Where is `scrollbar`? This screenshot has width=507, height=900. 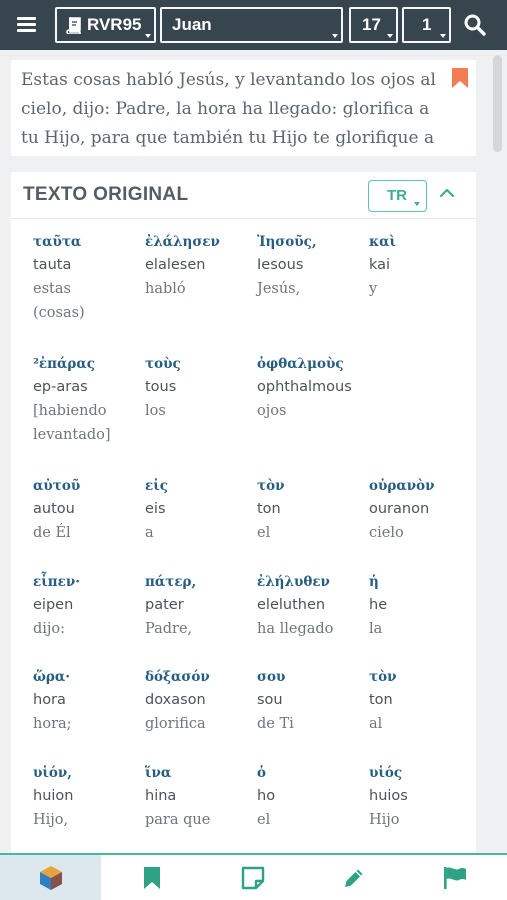
scrollbar is located at coordinates (497, 103).